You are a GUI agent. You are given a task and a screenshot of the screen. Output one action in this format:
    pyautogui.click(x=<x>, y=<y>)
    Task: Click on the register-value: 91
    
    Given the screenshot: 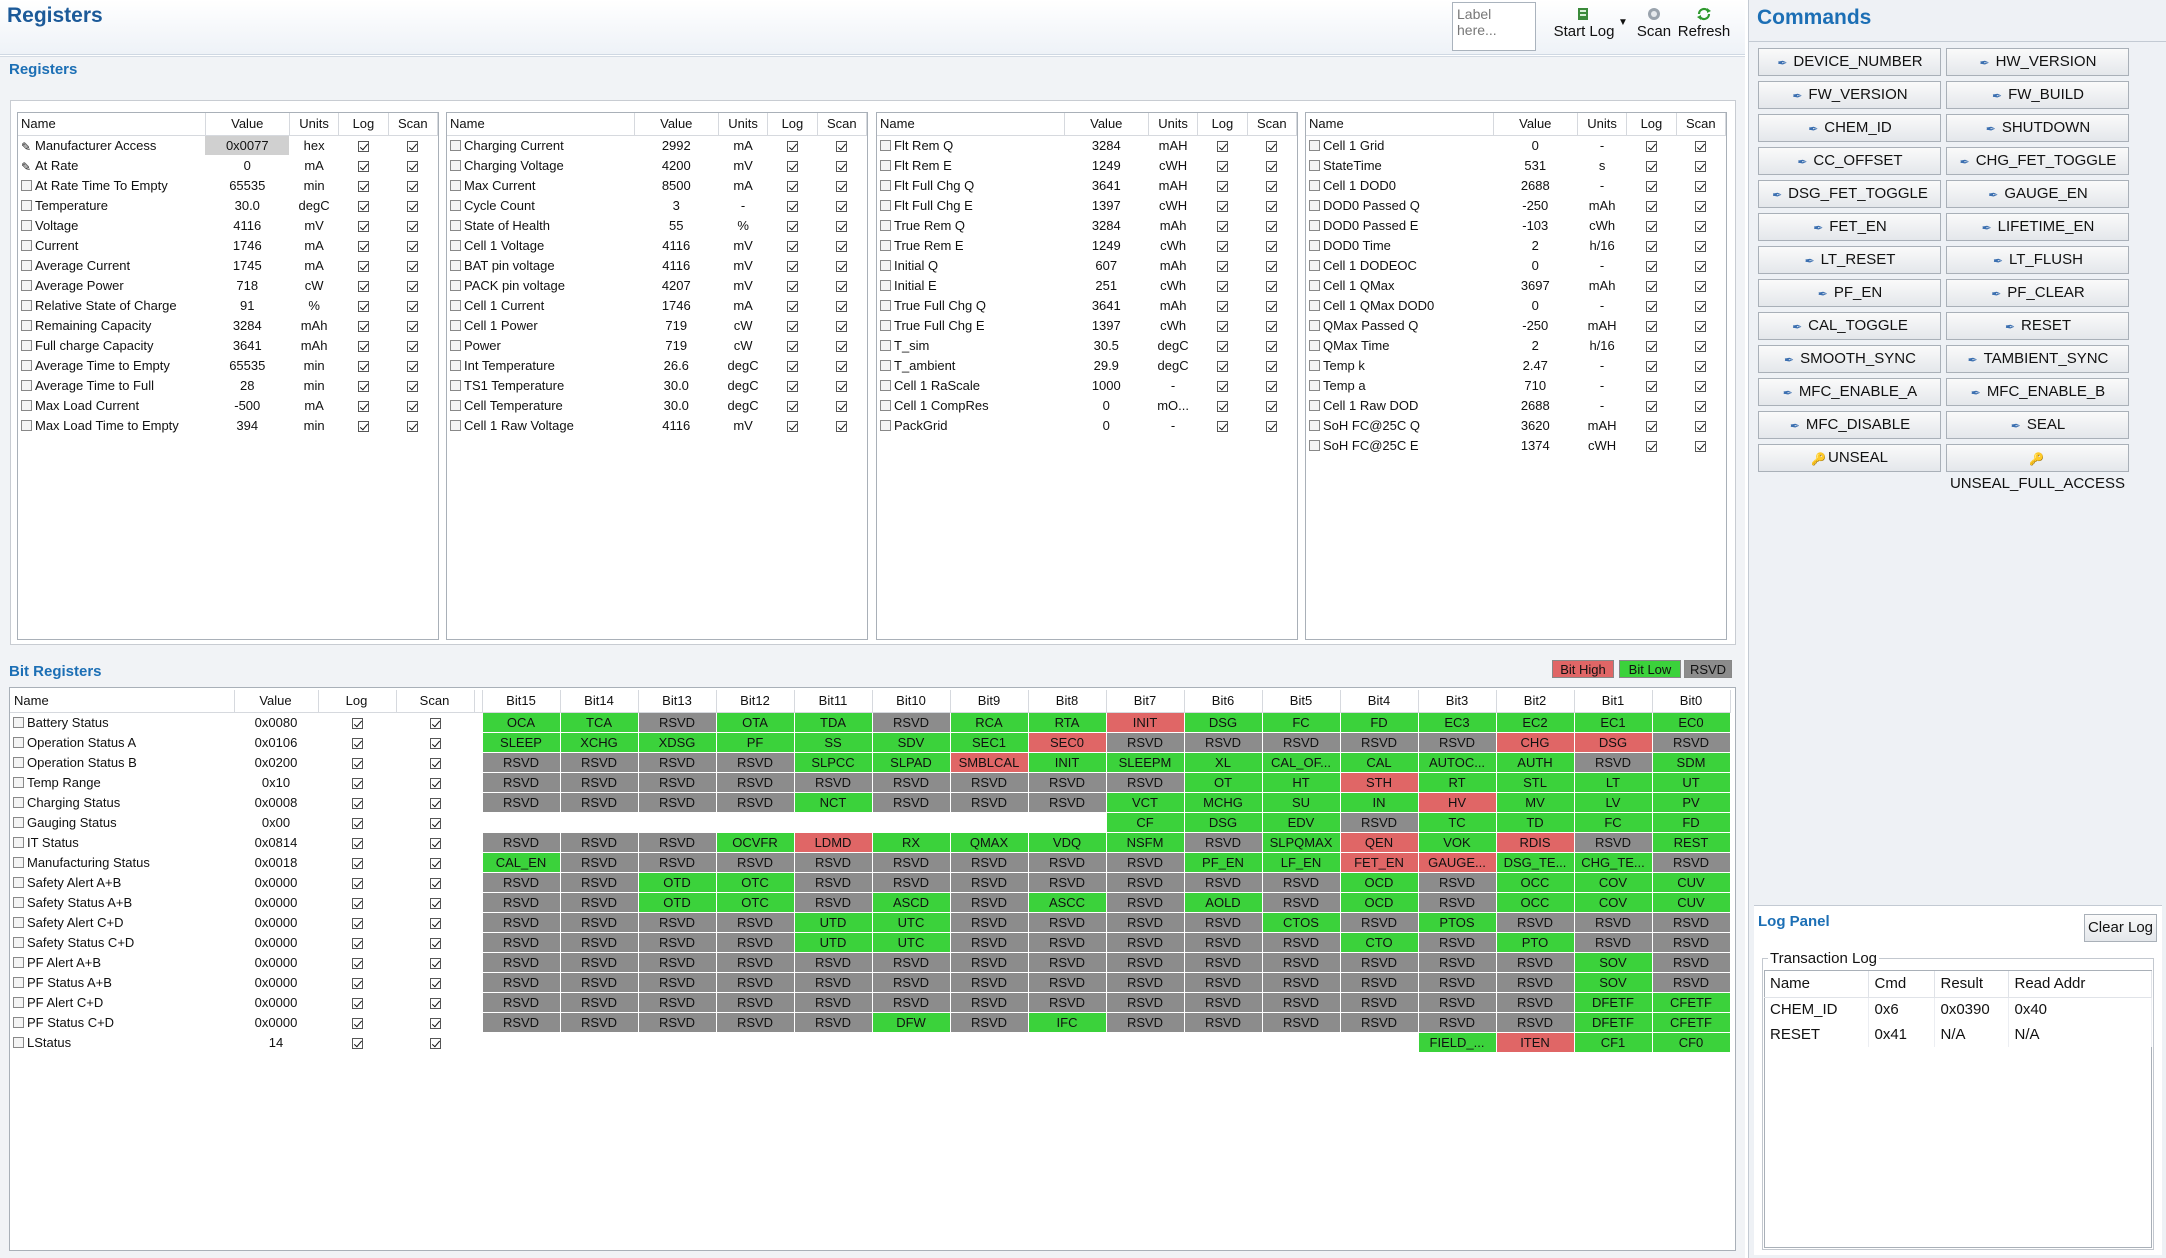 What is the action you would take?
    pyautogui.click(x=247, y=305)
    